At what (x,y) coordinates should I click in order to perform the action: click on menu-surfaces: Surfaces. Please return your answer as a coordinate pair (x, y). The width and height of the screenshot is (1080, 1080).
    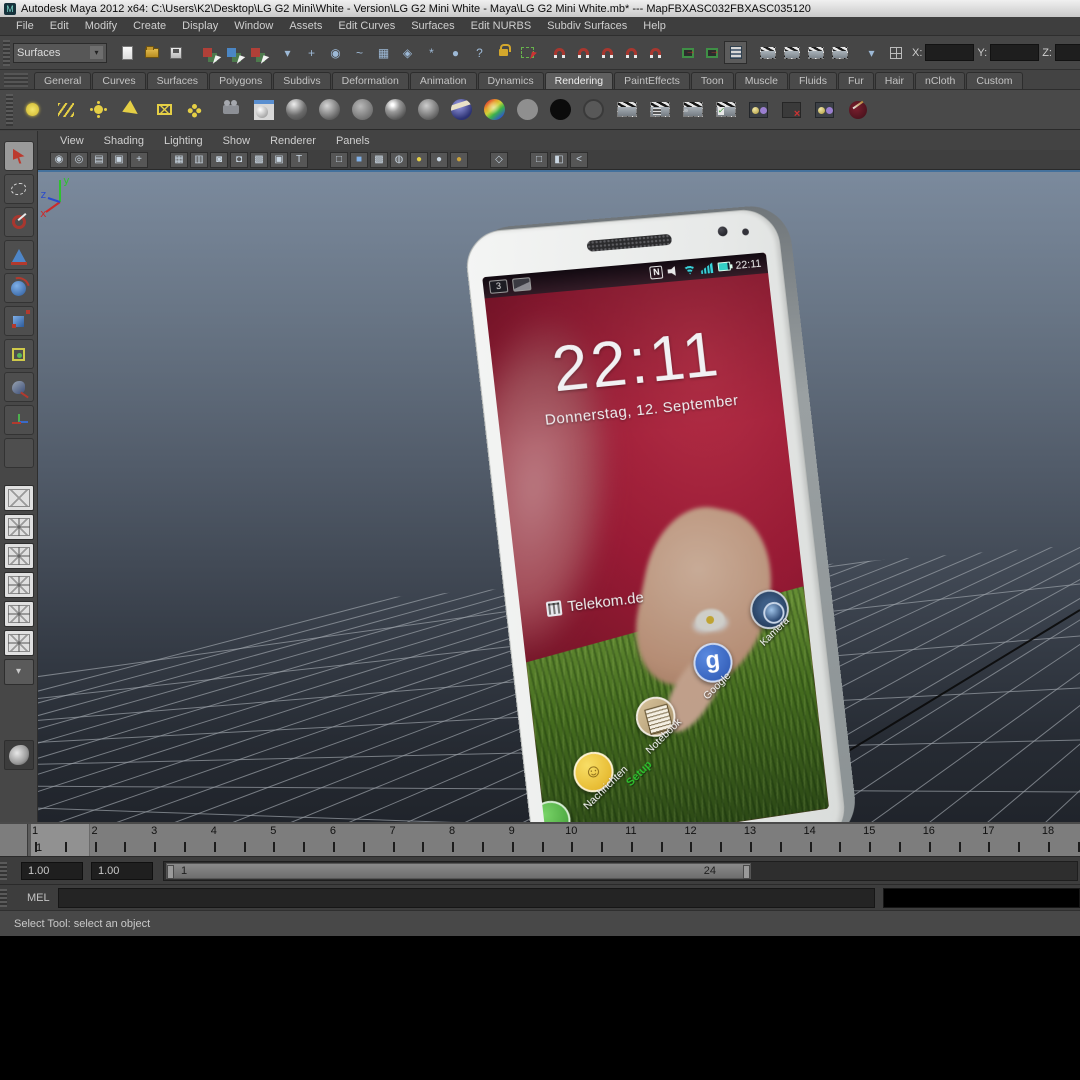
    Looking at the image, I should click on (432, 26).